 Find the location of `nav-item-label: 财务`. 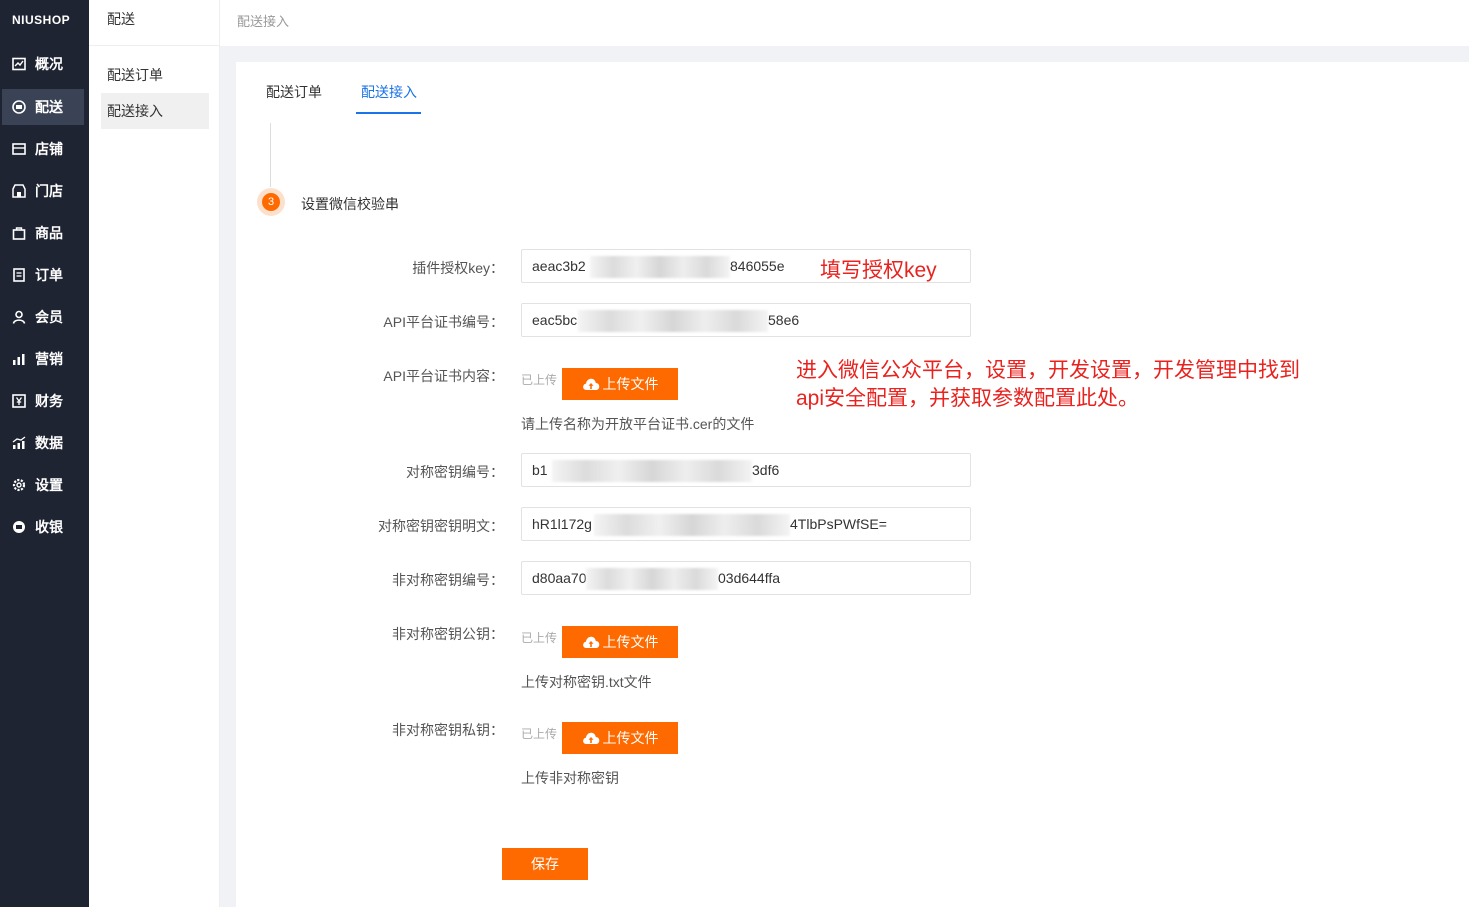

nav-item-label: 财务 is located at coordinates (49, 401).